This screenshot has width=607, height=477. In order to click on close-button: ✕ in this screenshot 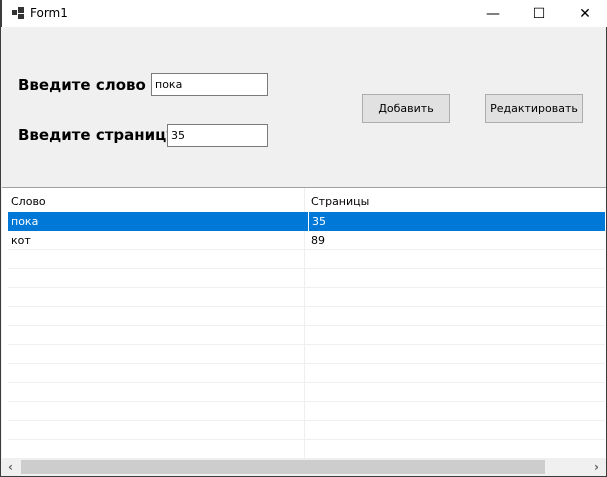, I will do `click(584, 13)`.